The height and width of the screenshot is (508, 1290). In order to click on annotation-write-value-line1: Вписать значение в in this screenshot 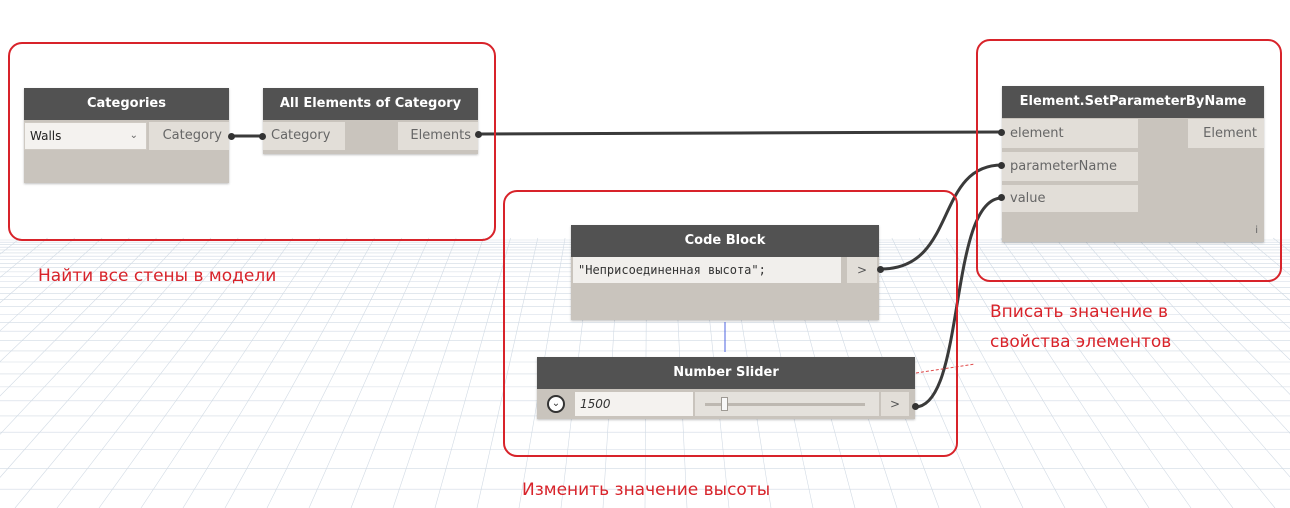, I will do `click(1079, 312)`.